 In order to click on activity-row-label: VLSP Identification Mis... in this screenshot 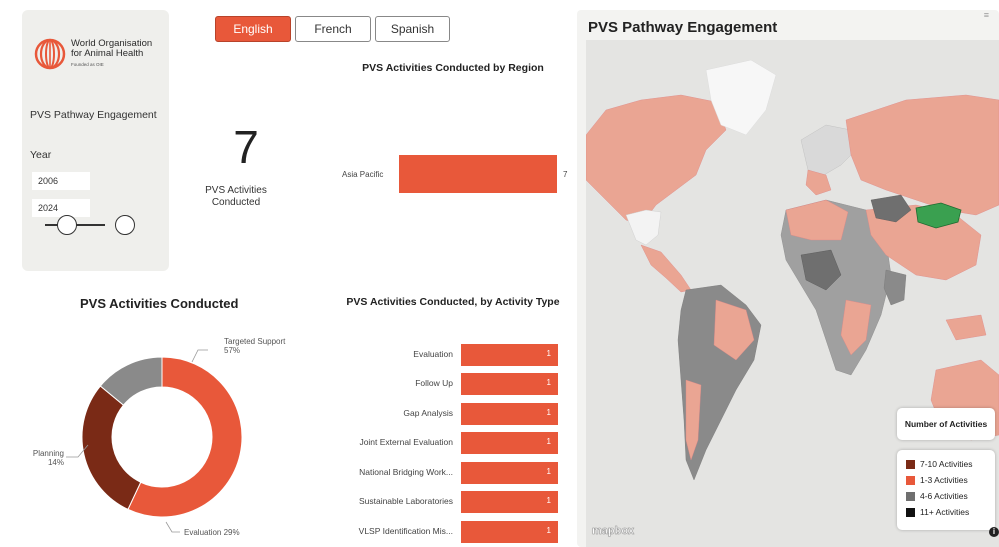, I will do `click(405, 531)`.